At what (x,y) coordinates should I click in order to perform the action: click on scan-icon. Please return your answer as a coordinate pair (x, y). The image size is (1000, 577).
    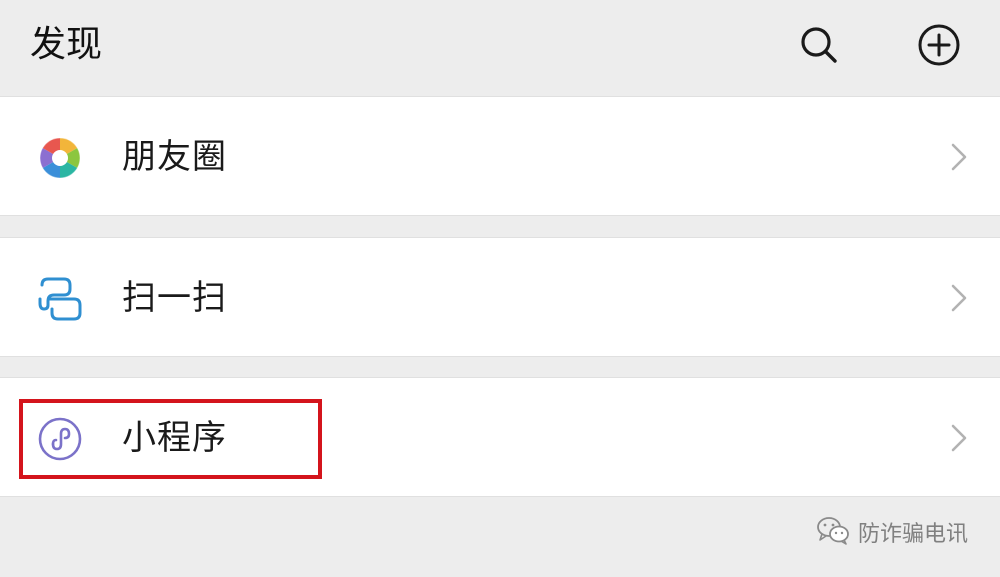
    Looking at the image, I should click on (60, 299).